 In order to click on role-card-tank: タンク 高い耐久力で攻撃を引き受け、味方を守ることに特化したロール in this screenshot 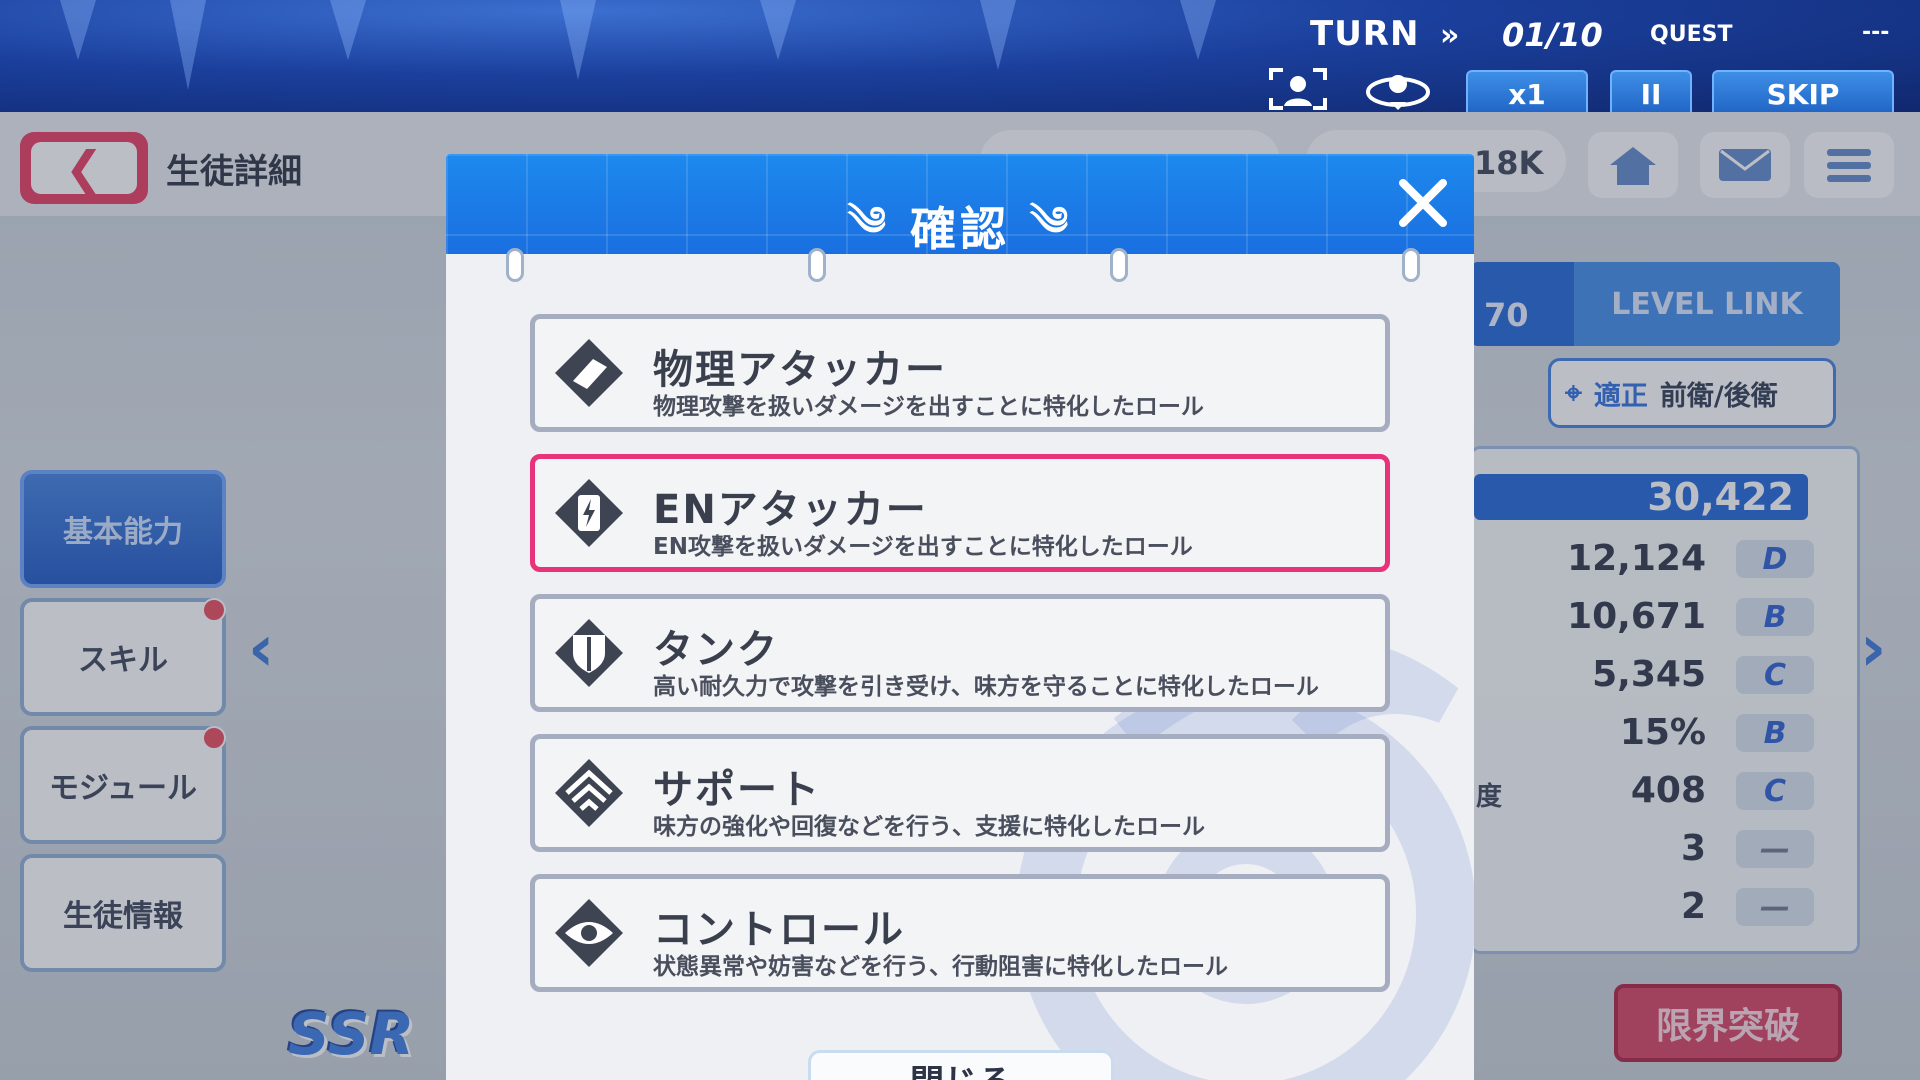, I will do `click(960, 653)`.